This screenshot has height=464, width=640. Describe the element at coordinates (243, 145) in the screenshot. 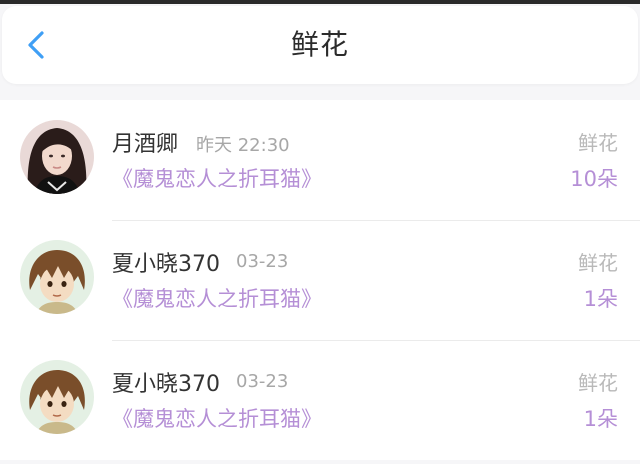

I see `timestamp: 昨天 22:30` at that location.